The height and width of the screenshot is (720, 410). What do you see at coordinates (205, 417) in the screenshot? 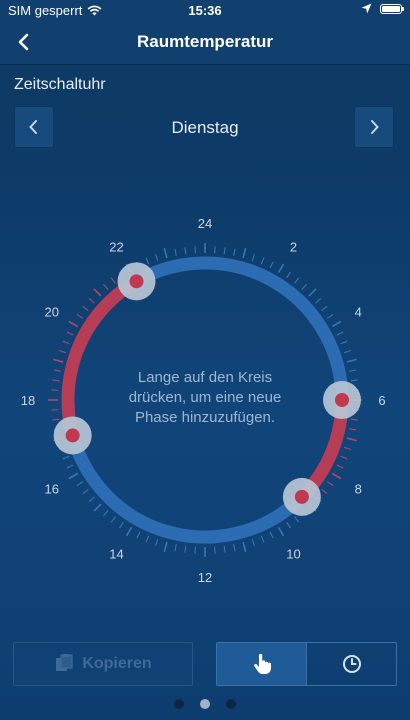
I see `dial-hint-line-3: Phase hinzuzufügen.` at bounding box center [205, 417].